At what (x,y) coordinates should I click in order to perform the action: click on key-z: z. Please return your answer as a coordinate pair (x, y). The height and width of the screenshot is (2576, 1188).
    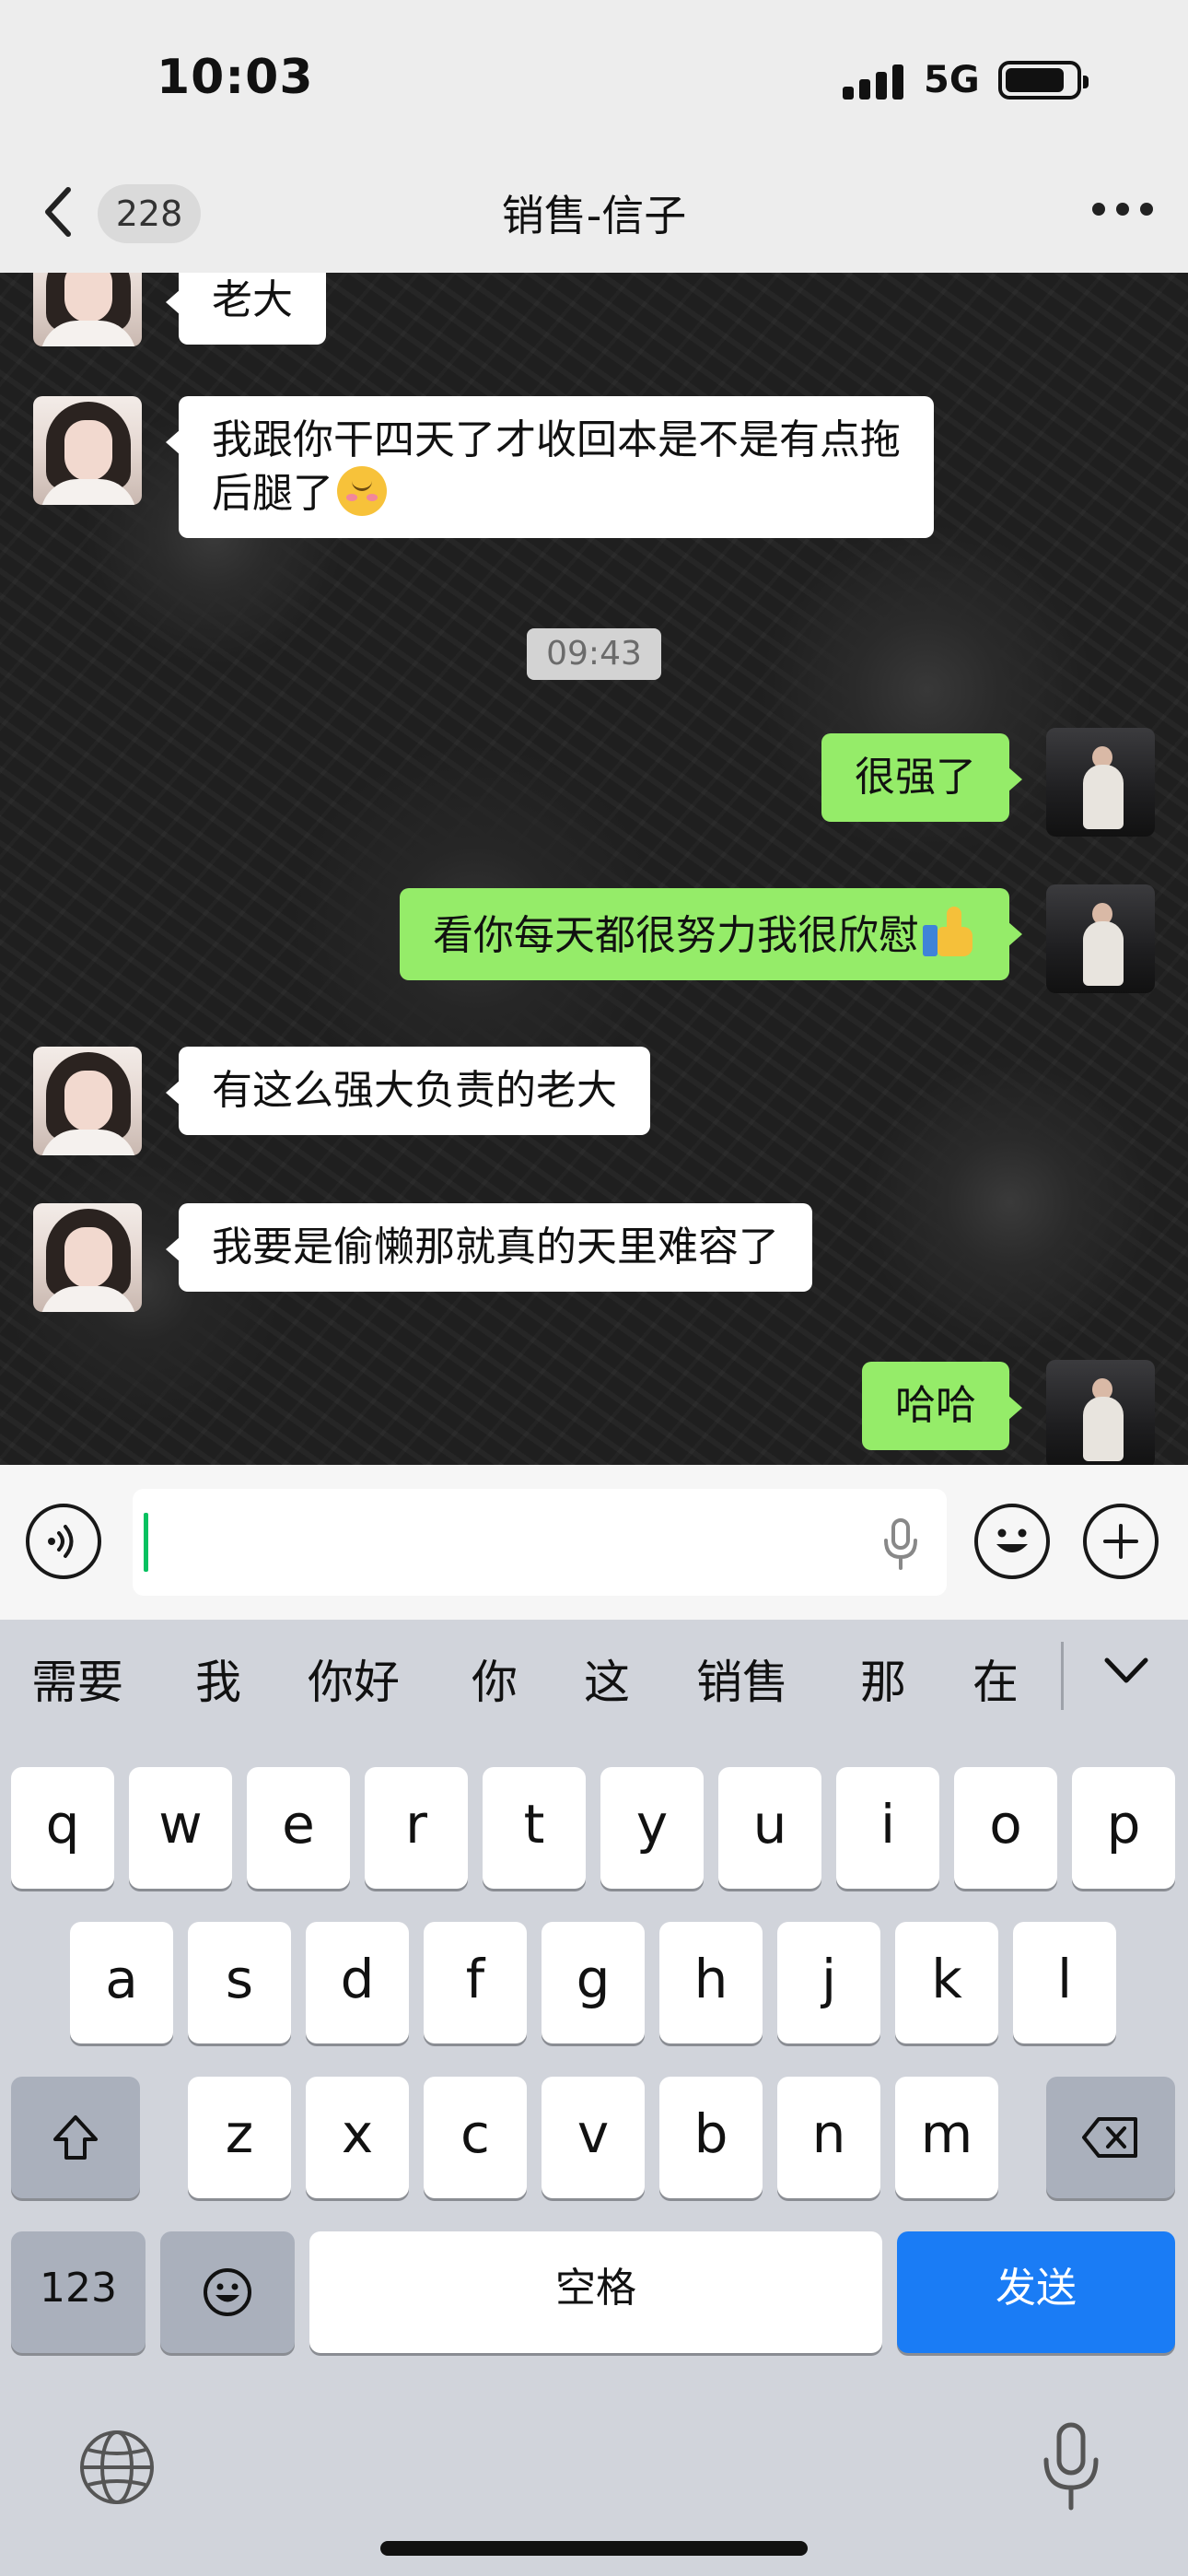
    Looking at the image, I should click on (239, 2137).